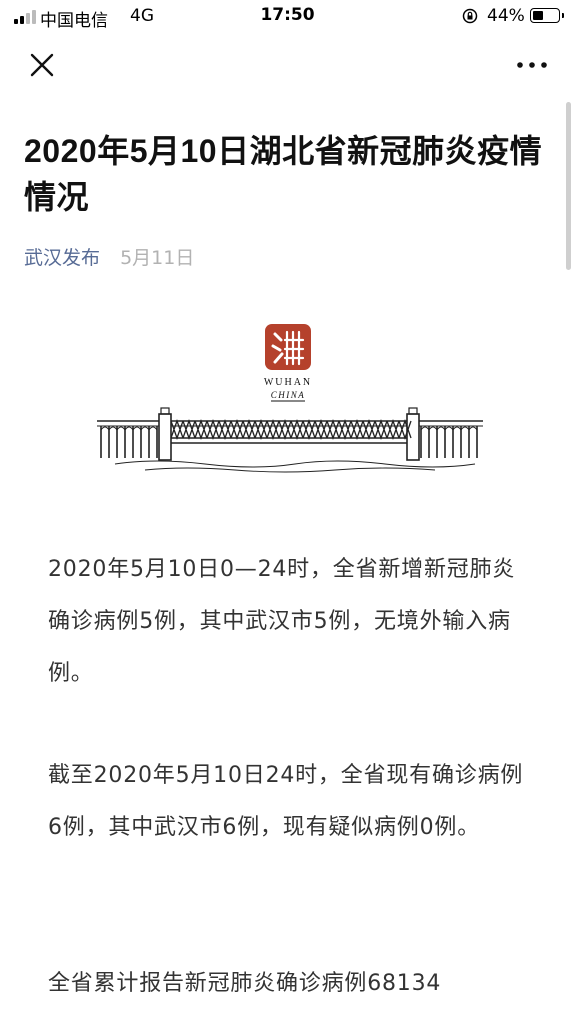 The width and height of the screenshot is (575, 1024). What do you see at coordinates (245, 983) in the screenshot?
I see `article-paragraph: 全省累计报告新冠肺炎确诊病例68134` at bounding box center [245, 983].